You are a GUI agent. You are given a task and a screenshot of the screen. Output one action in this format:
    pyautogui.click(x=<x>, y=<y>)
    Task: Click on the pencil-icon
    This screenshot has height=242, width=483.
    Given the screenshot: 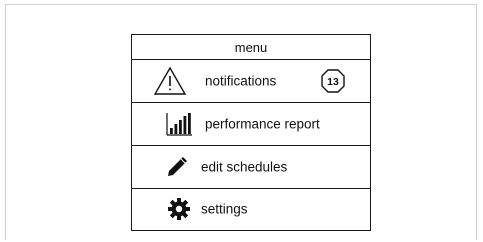 What is the action you would take?
    pyautogui.click(x=177, y=166)
    